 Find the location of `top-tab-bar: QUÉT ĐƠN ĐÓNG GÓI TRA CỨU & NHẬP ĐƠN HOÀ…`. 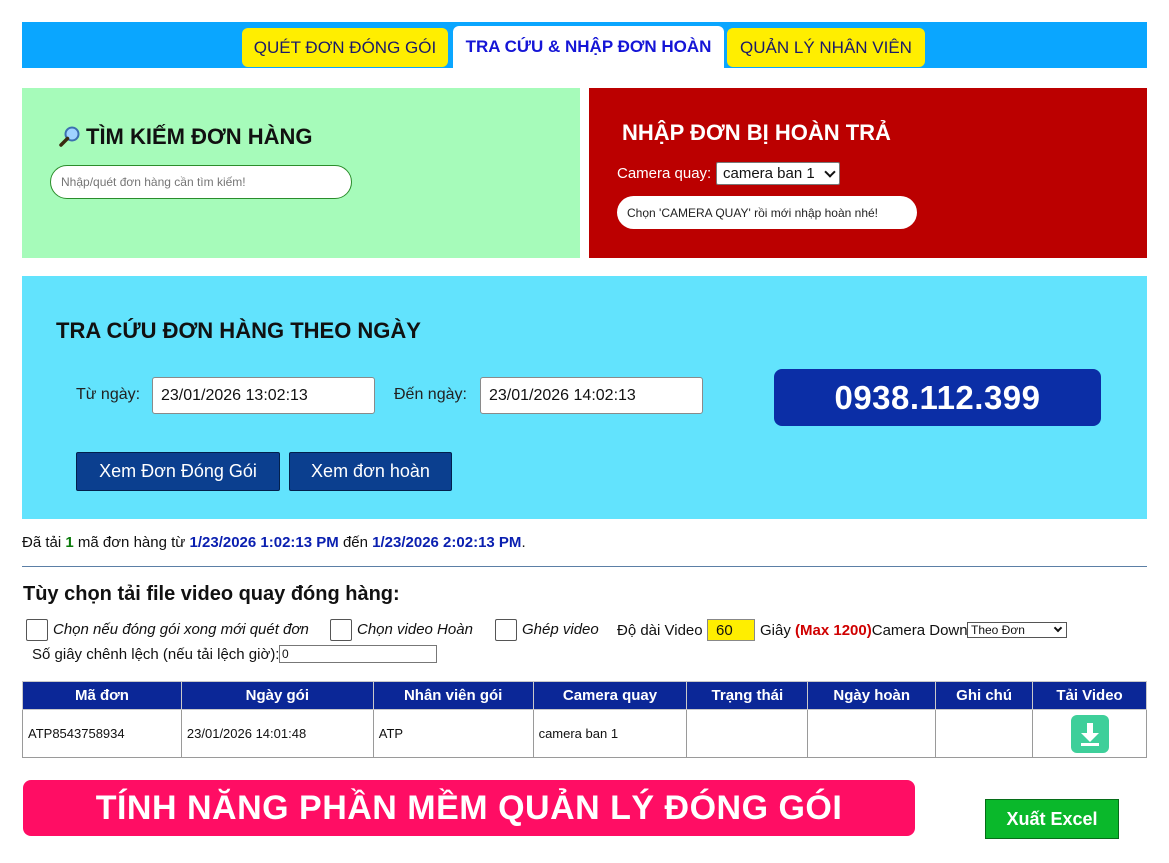

top-tab-bar: QUÉT ĐƠN ĐÓNG GÓI TRA CỨU & NHẬP ĐƠN HOÀ… is located at coordinates (584, 45).